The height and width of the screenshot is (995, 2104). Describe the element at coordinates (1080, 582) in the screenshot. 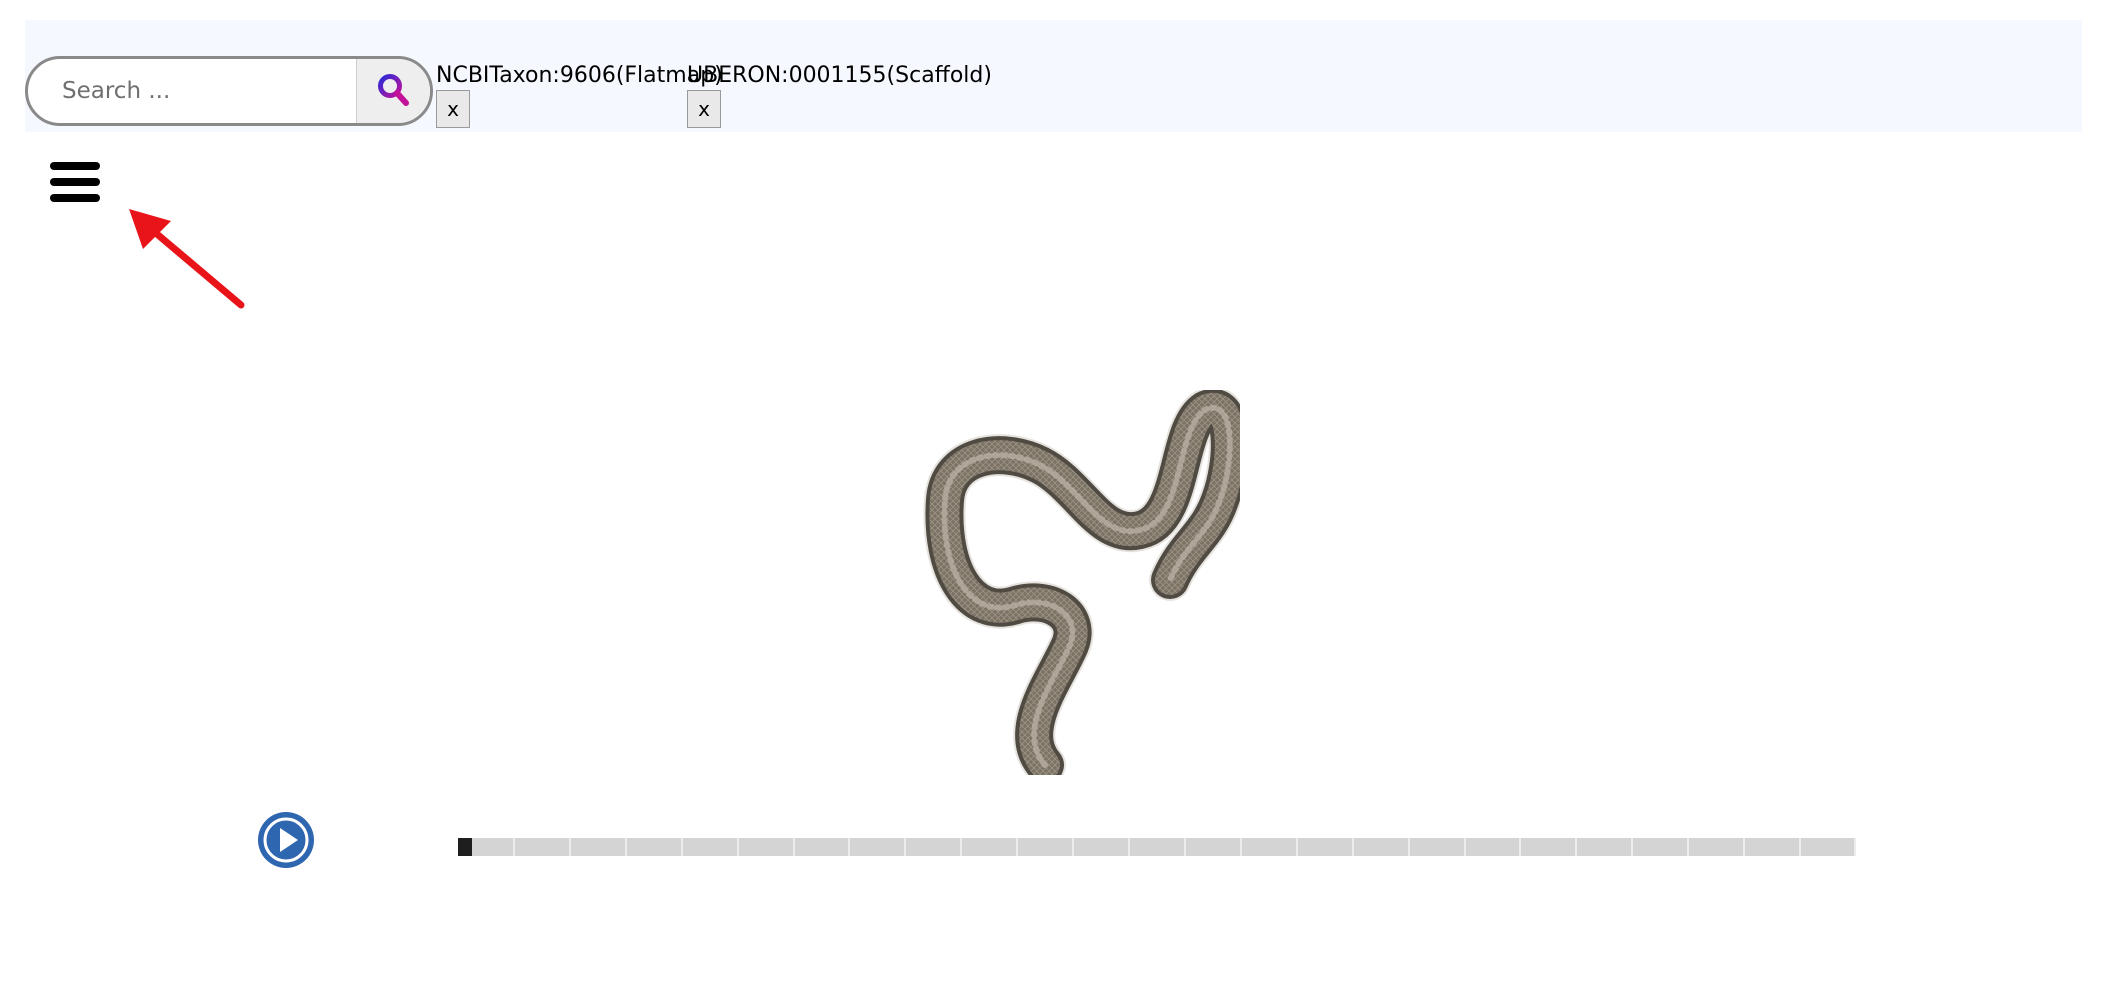

I see `colon-scaffold-model` at that location.